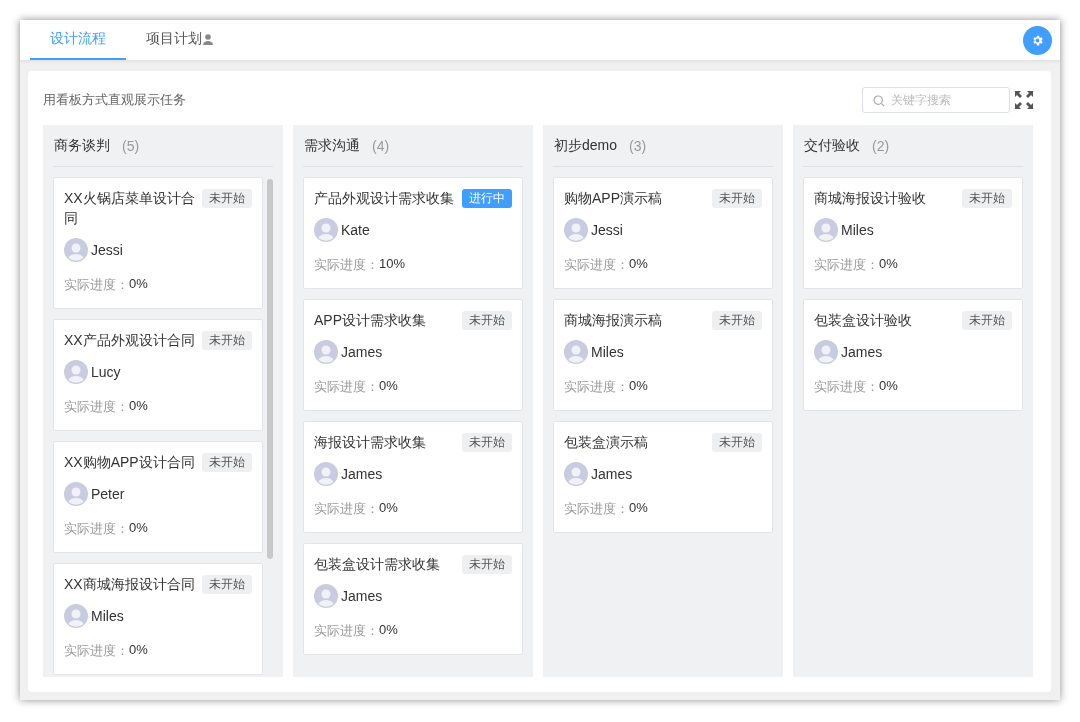 This screenshot has height=722, width=1080. I want to click on task-title: 商城海报演示稿, so click(613, 320).